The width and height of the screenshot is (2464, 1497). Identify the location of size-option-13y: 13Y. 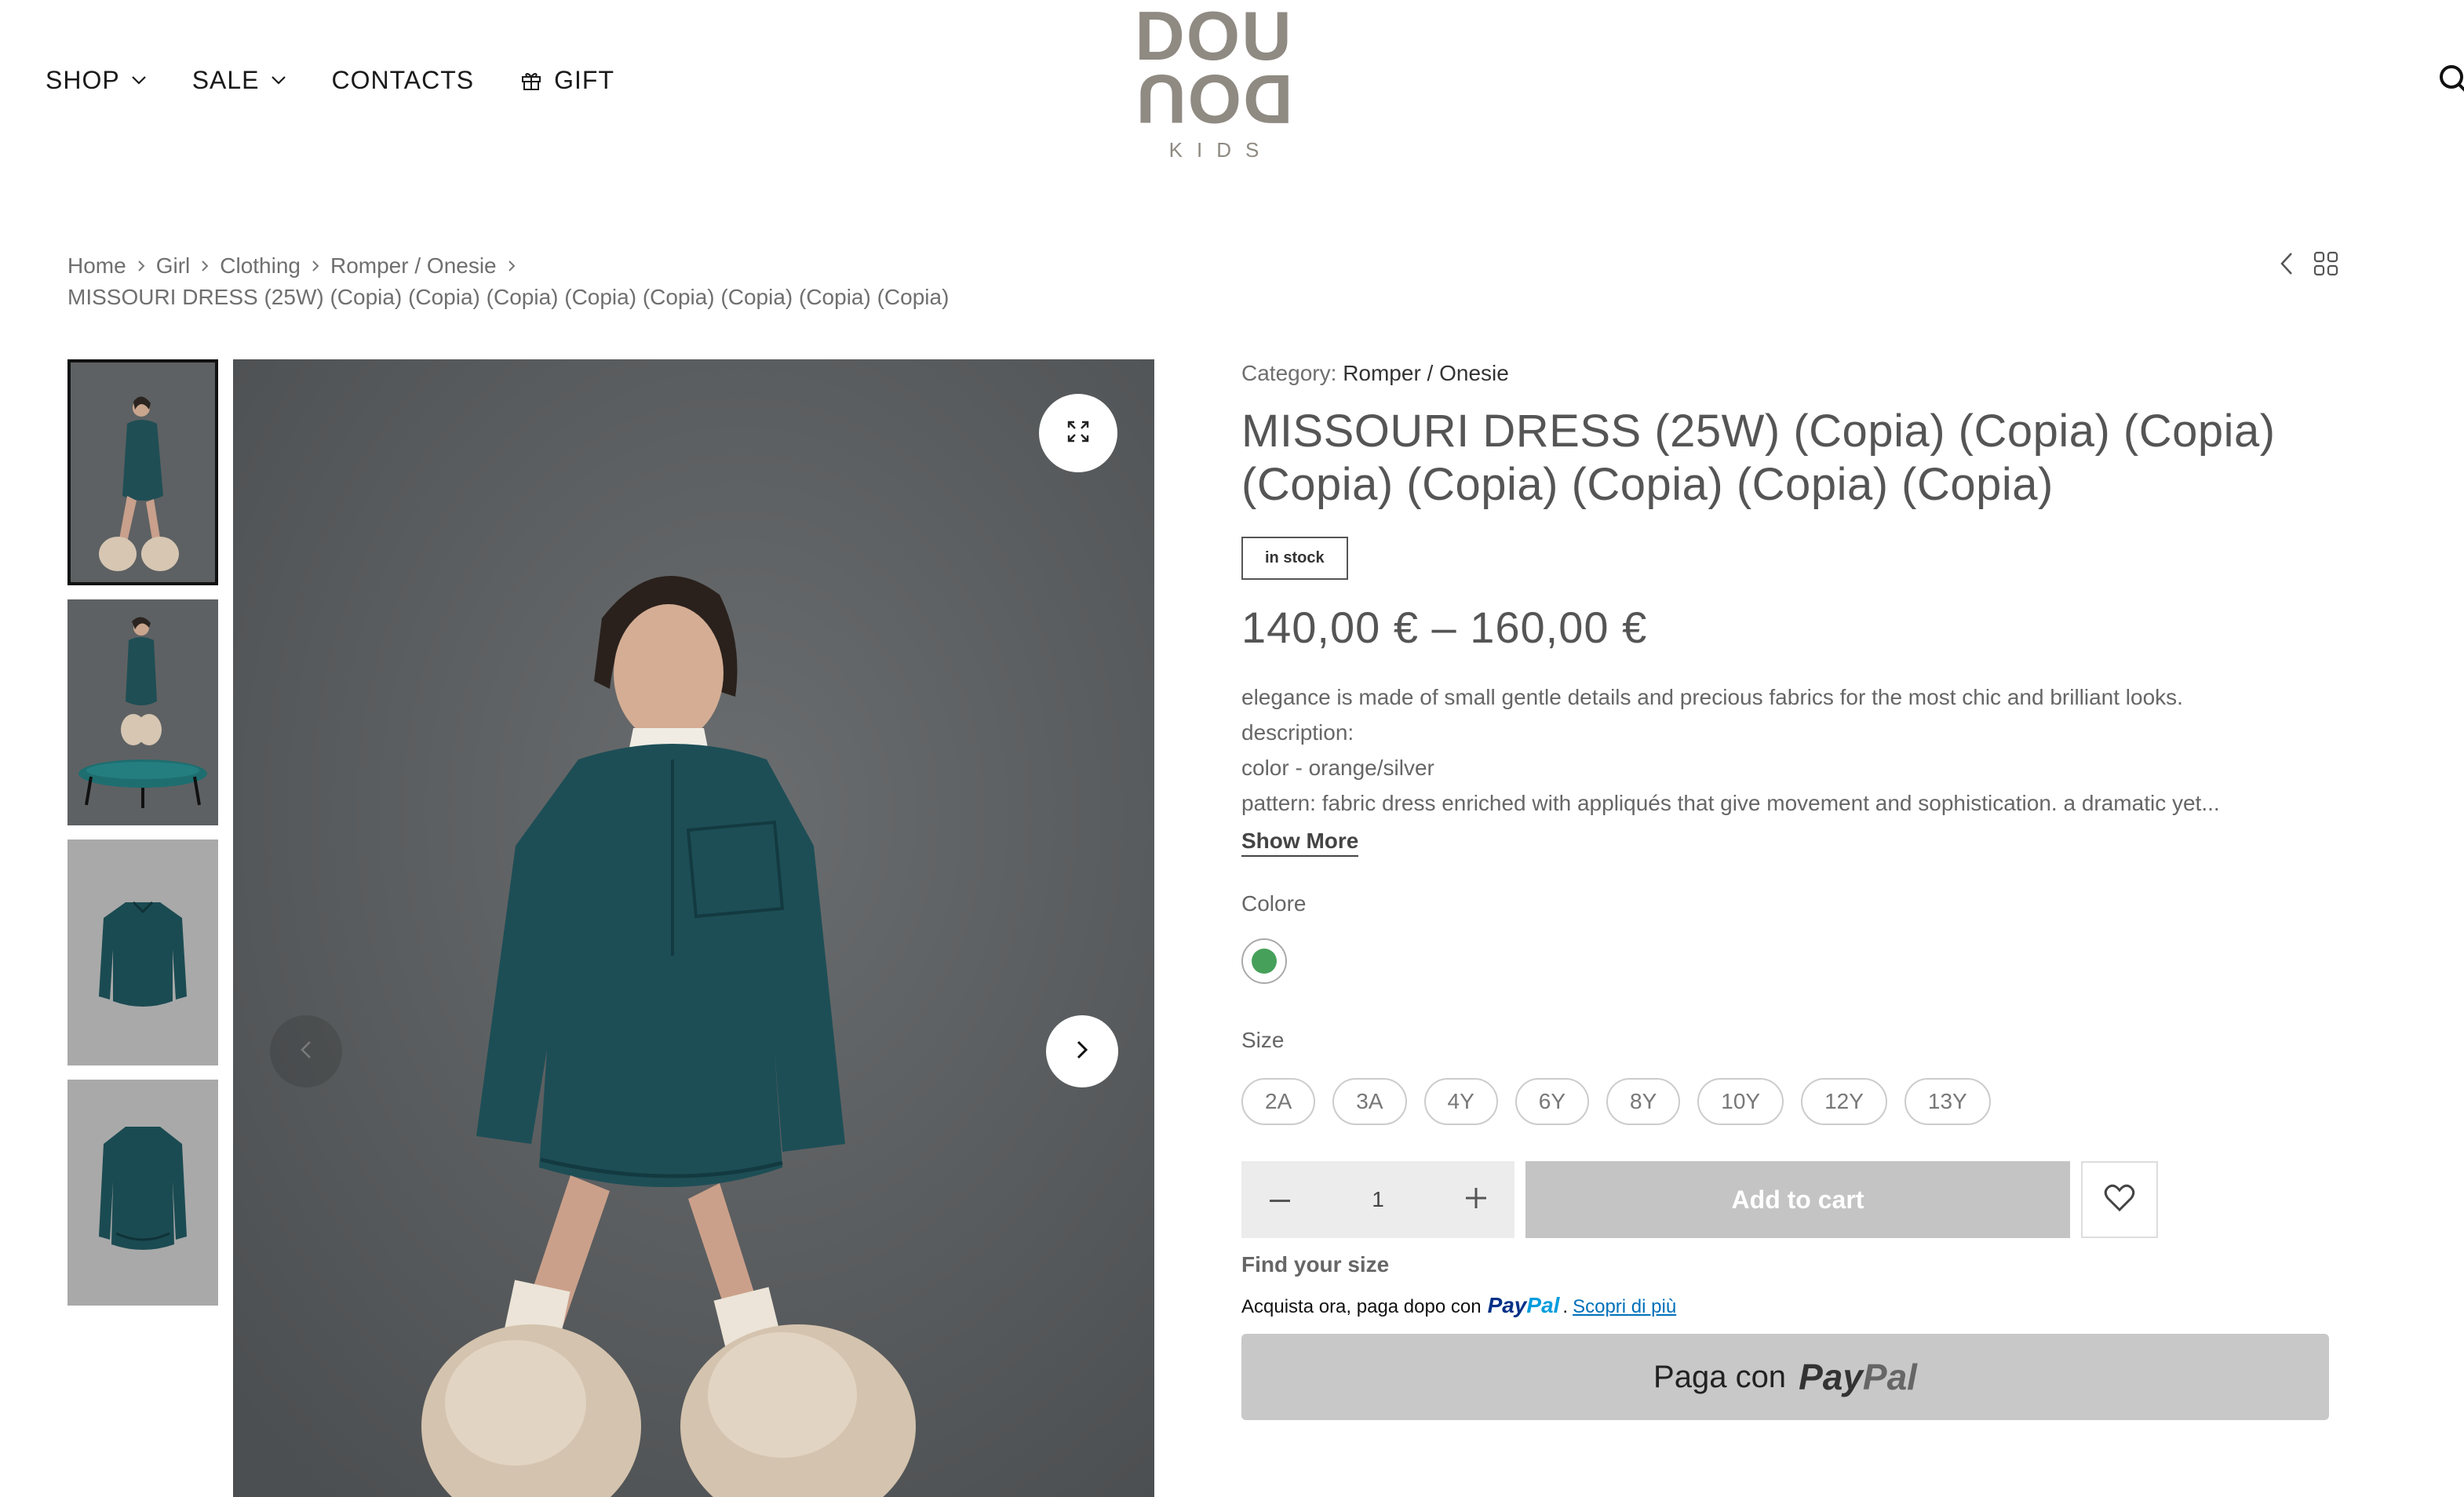
(1947, 1101).